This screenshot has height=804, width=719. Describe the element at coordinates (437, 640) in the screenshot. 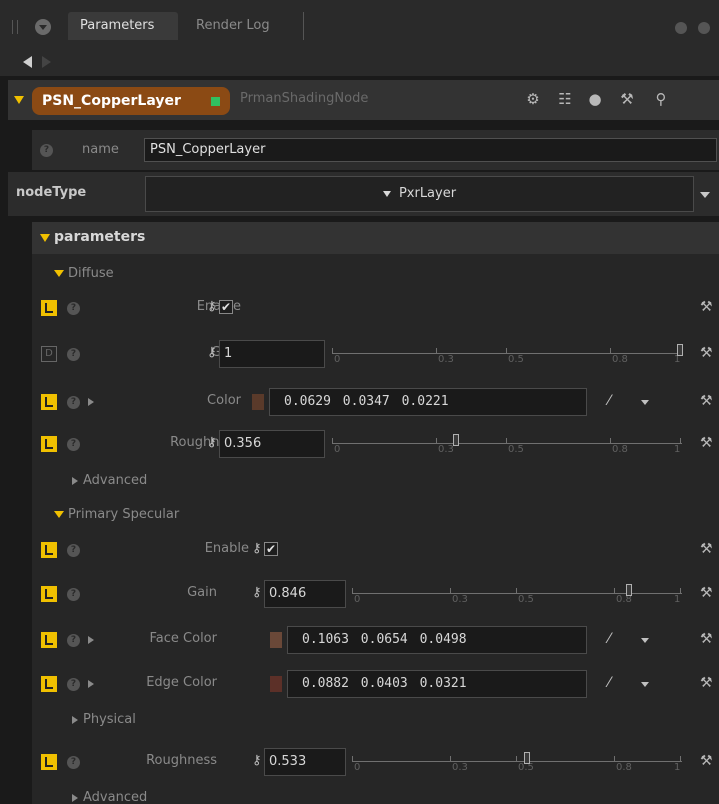

I see `face-color-rgb-input: 0.1063 0.0654 0.0498` at that location.